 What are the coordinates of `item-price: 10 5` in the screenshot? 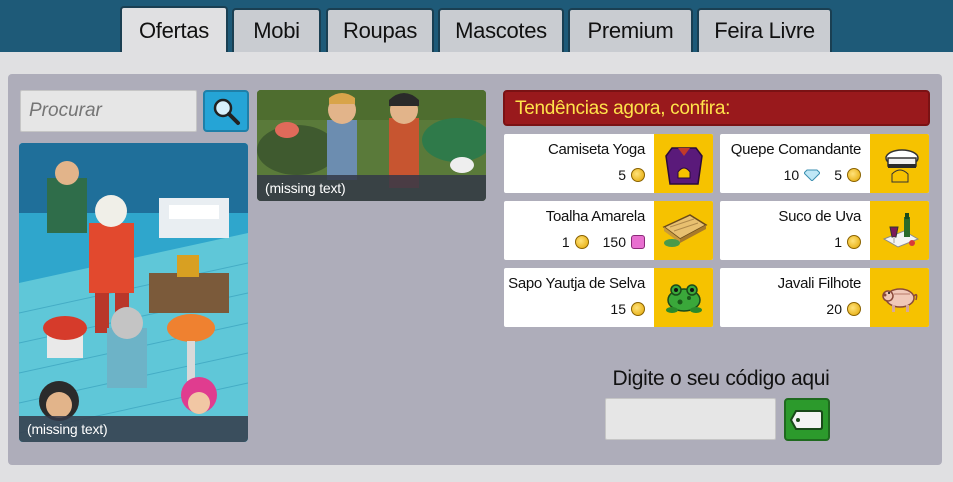 It's located at (822, 175).